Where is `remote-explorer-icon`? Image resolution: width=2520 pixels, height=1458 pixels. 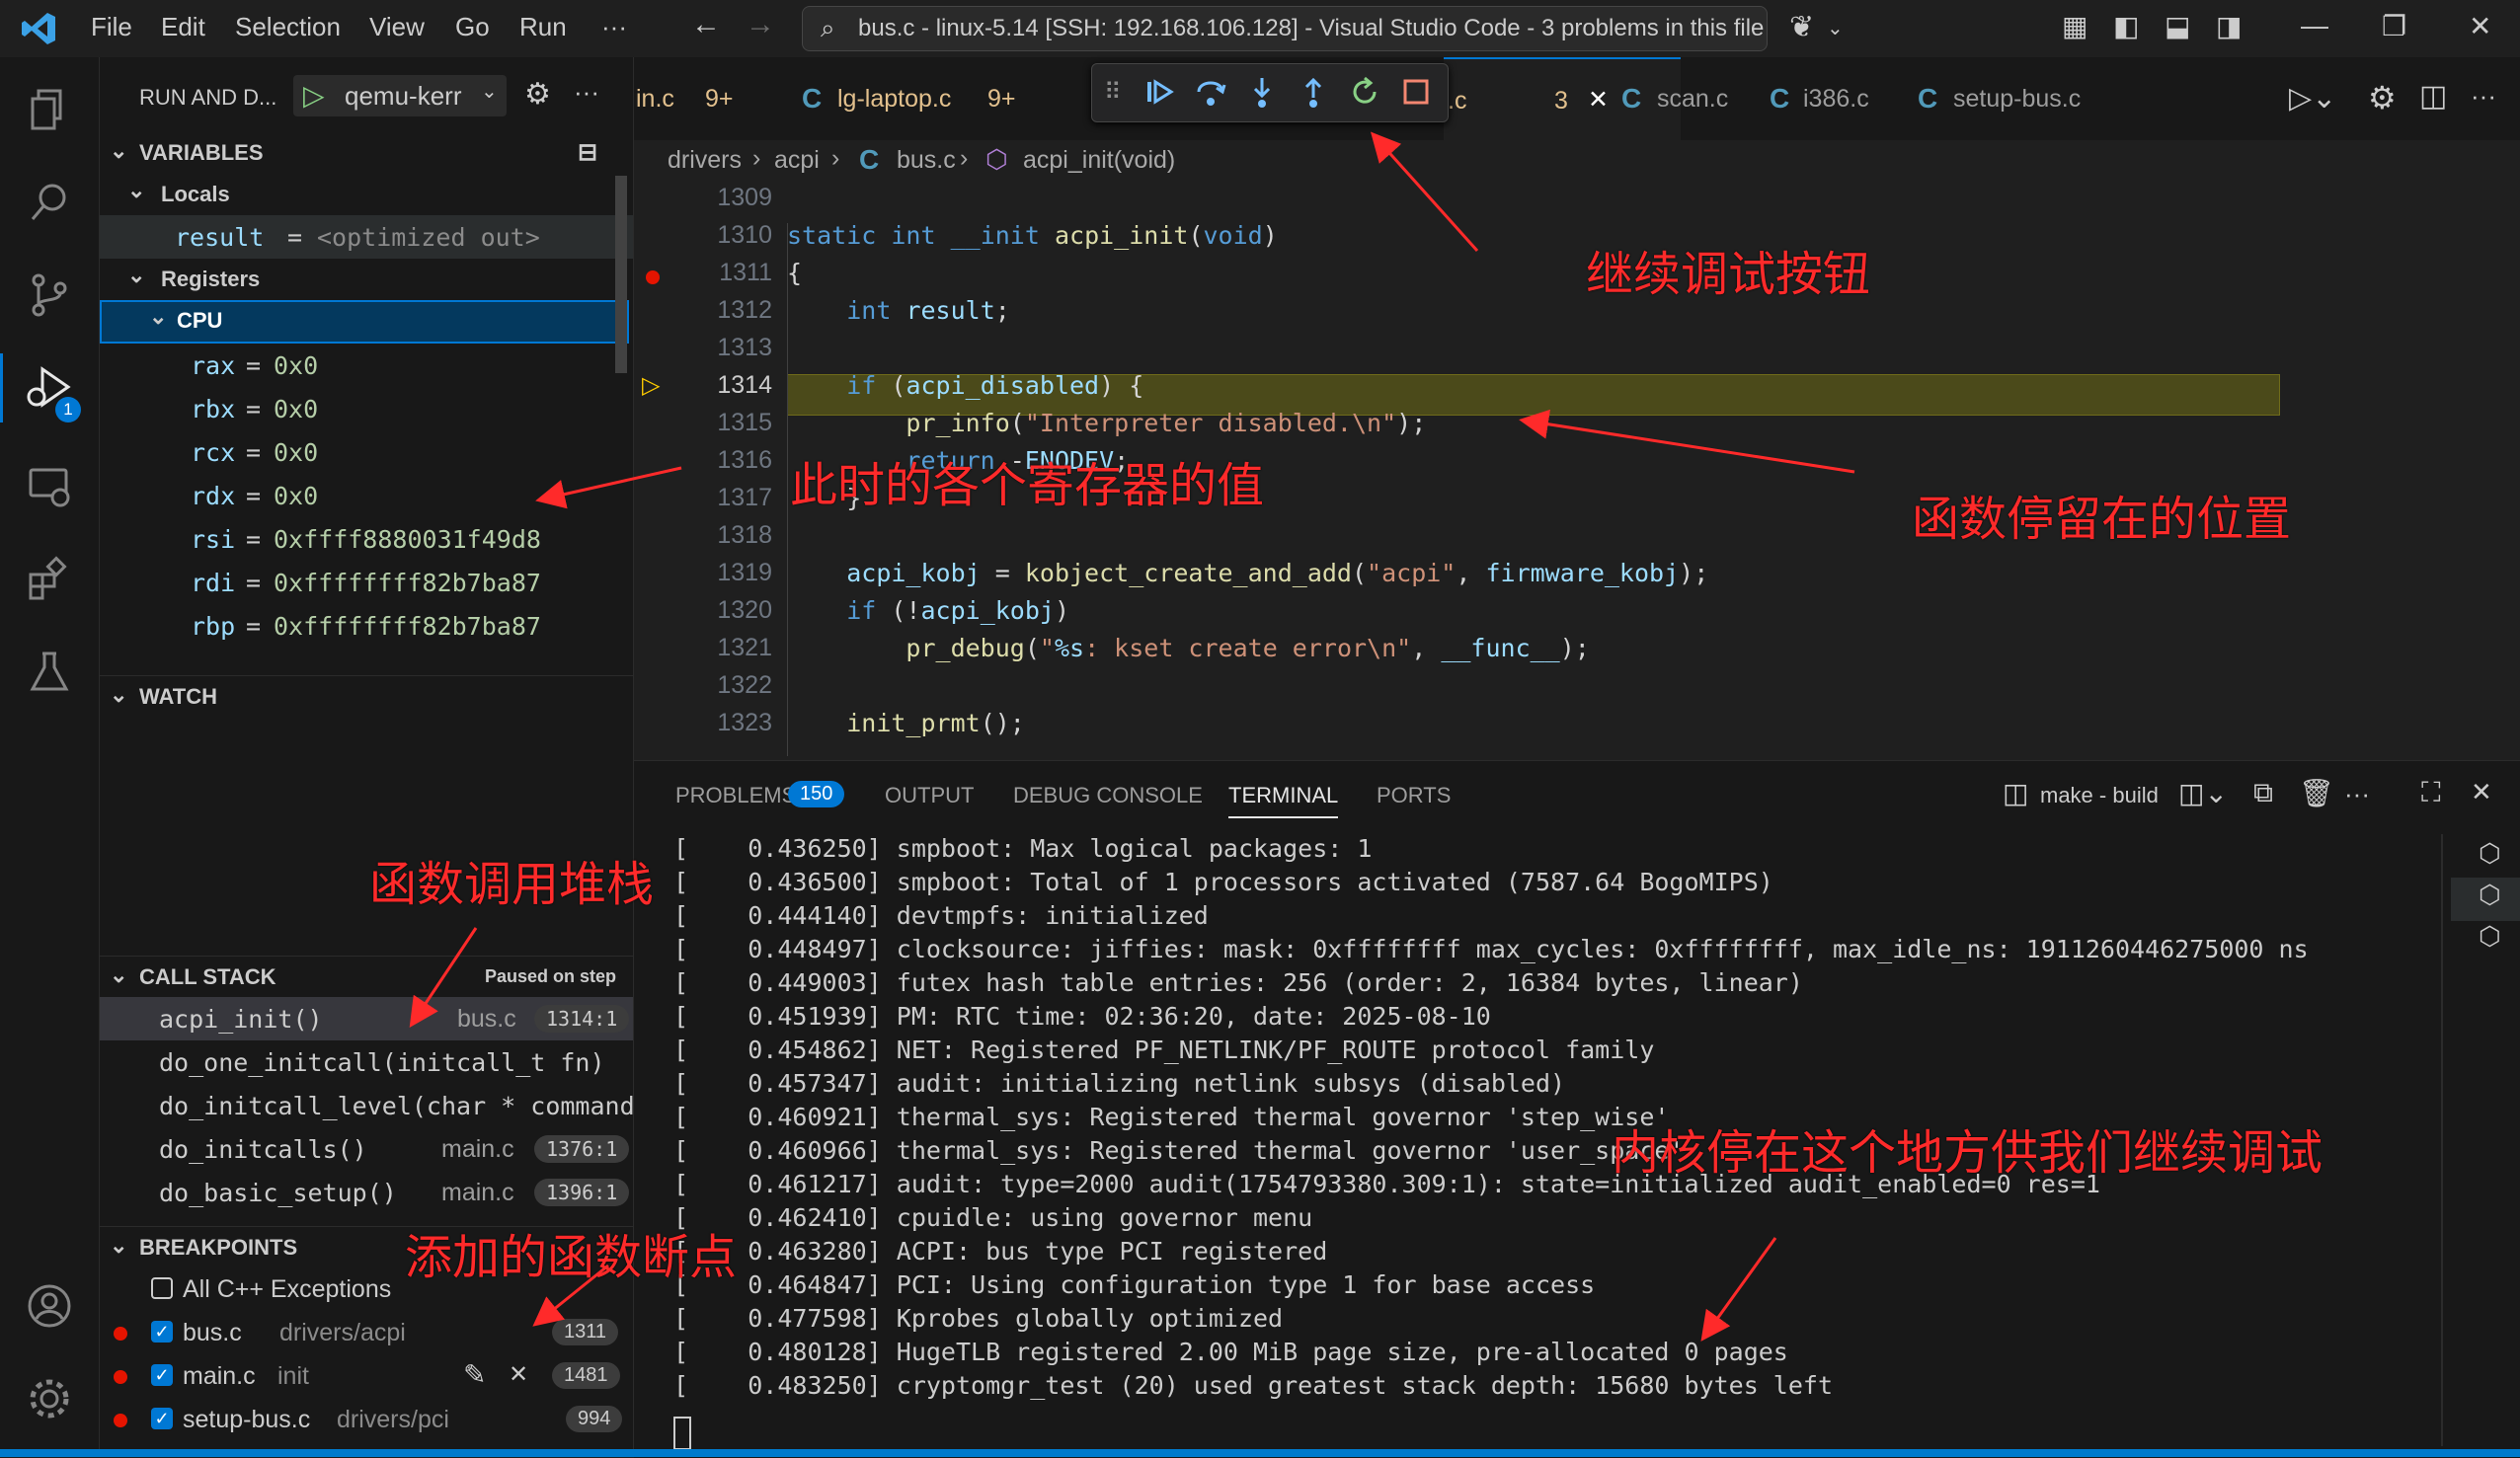 remote-explorer-icon is located at coordinates (49, 486).